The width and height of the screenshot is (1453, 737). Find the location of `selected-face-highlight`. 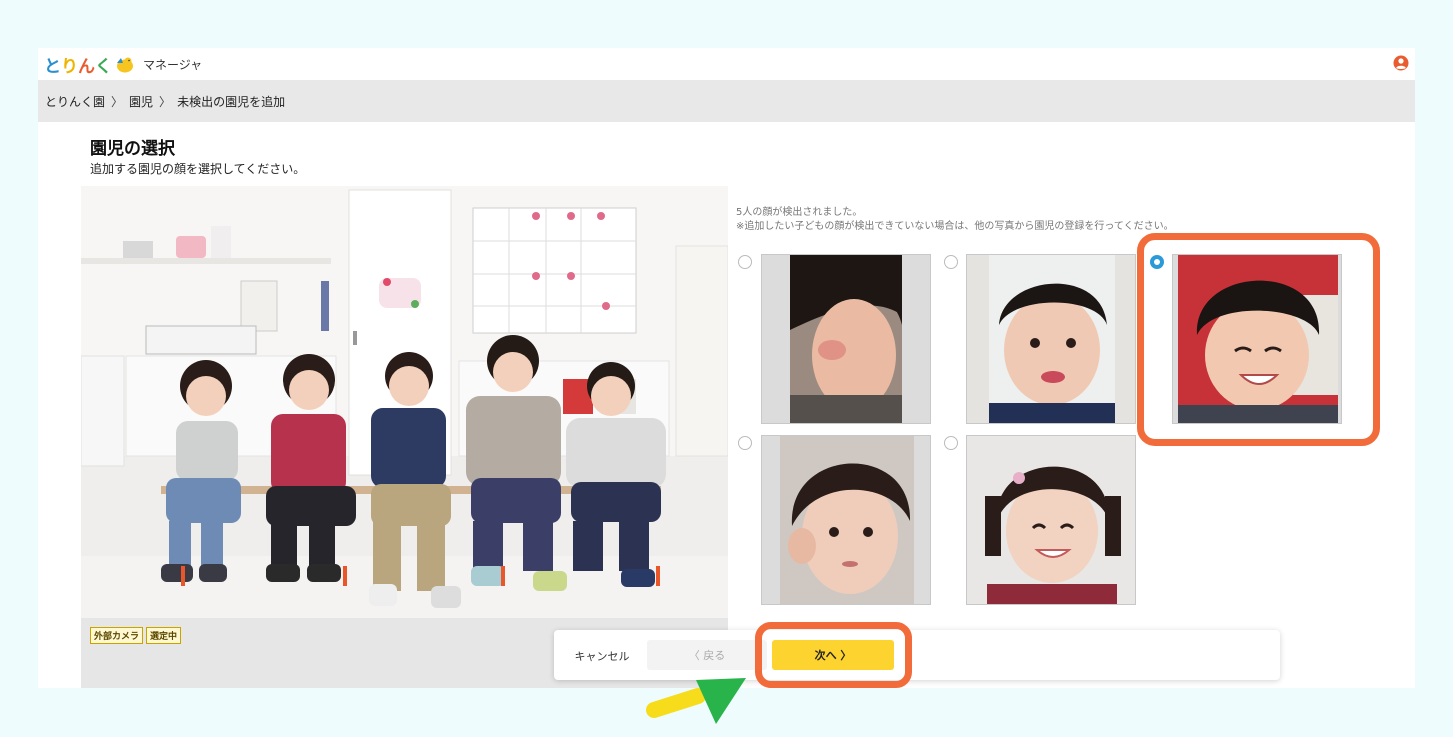

selected-face-highlight is located at coordinates (1258, 339).